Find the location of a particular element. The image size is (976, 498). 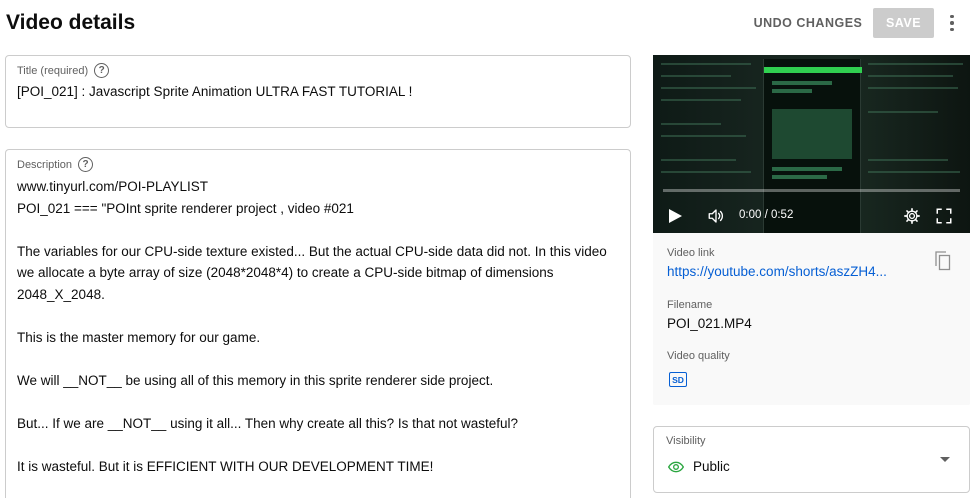

player-controls: 0:00 / 0:52 is located at coordinates (811, 216).